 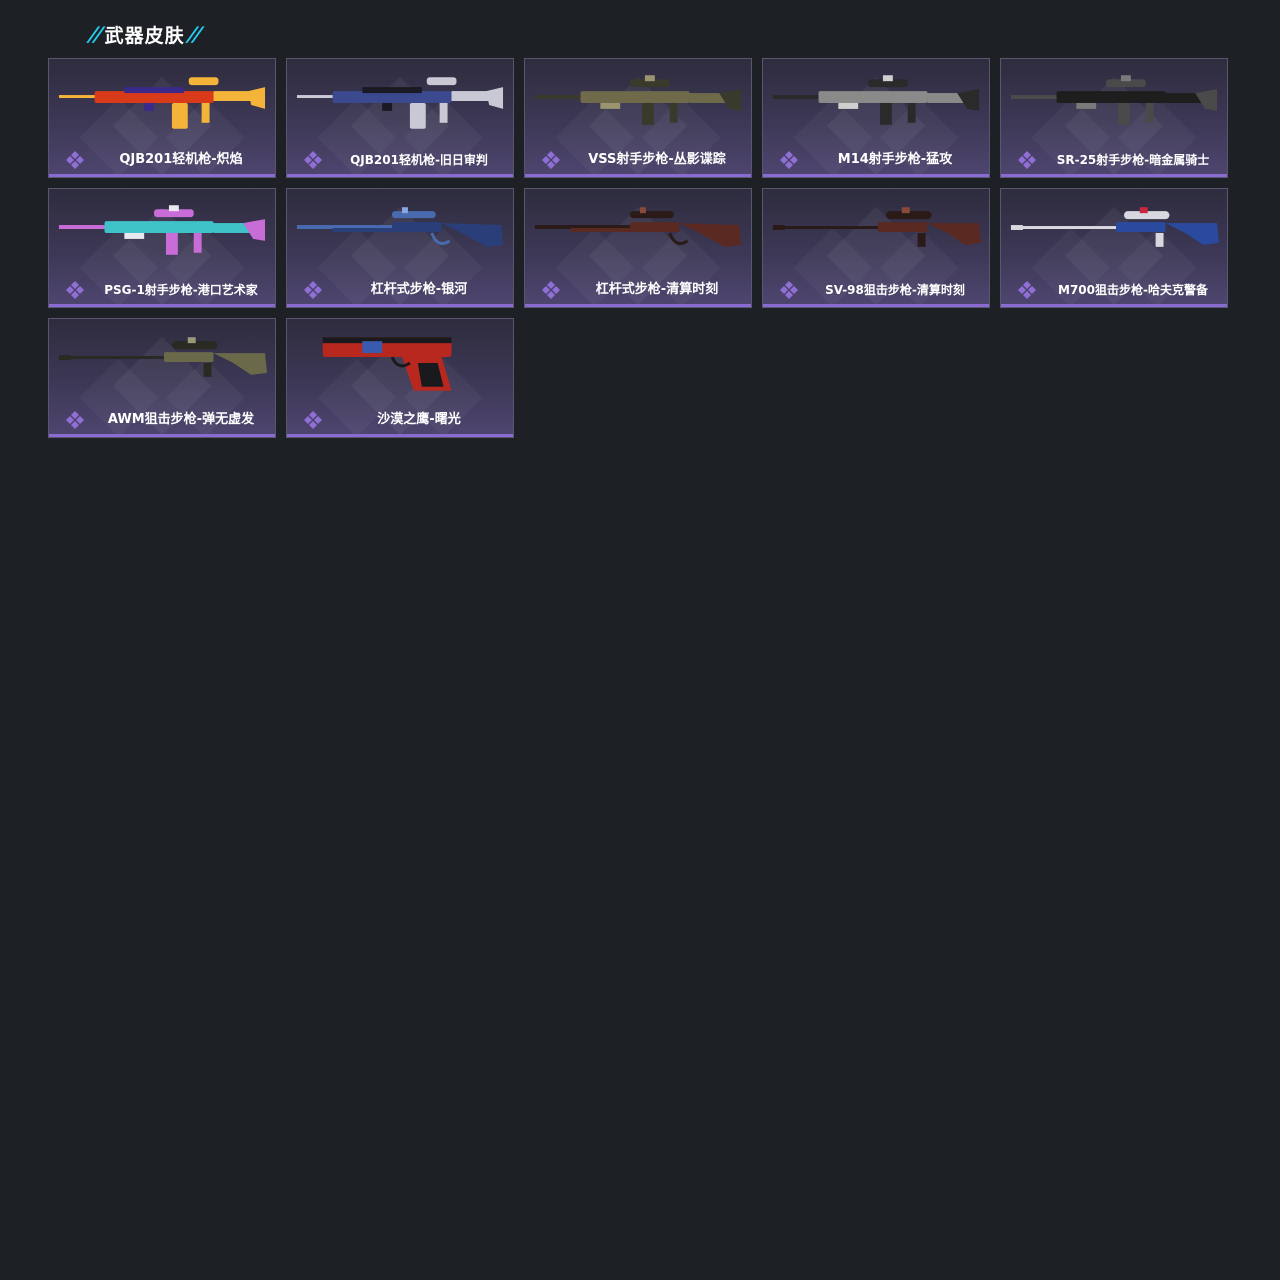 I want to click on skin-card: 杠杆式步枪-银河, so click(x=400, y=248).